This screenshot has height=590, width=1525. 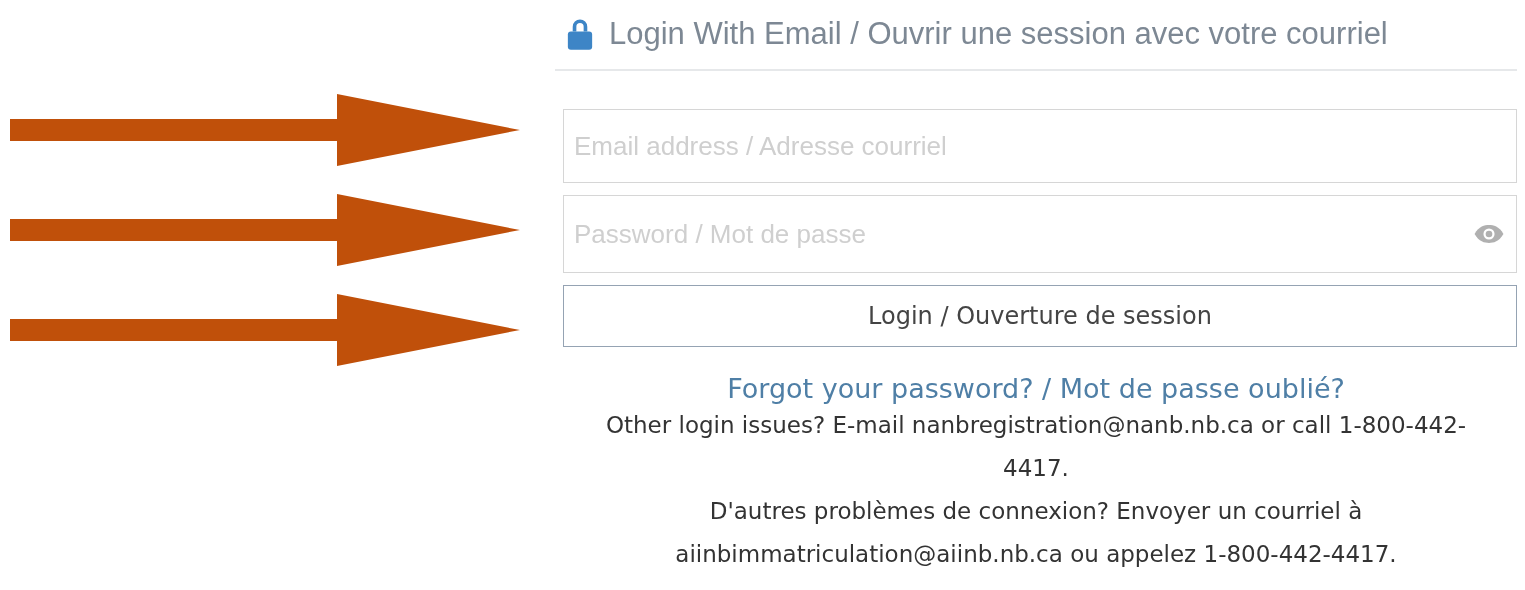 What do you see at coordinates (1036, 388) in the screenshot?
I see `forgot-password-link: Forgot your password? / Mot de passe oublié?` at bounding box center [1036, 388].